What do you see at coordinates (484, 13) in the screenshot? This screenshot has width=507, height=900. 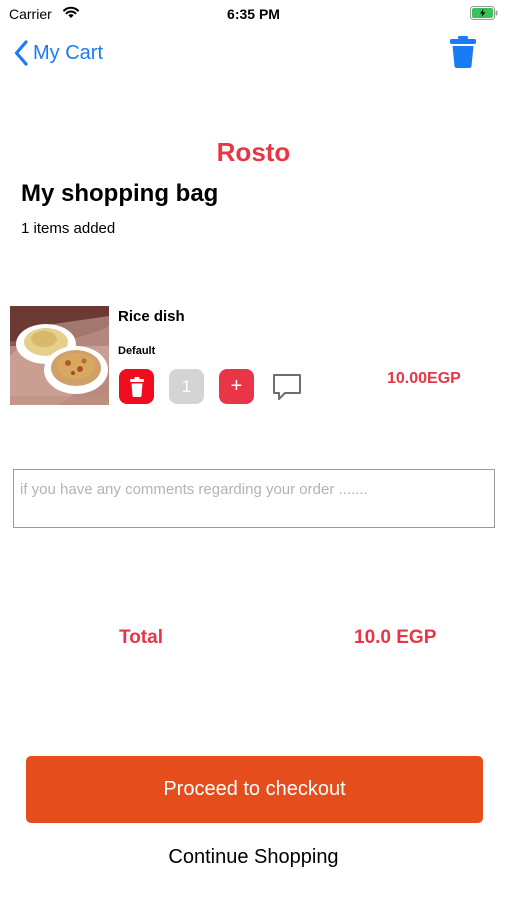 I see `battery-icon` at bounding box center [484, 13].